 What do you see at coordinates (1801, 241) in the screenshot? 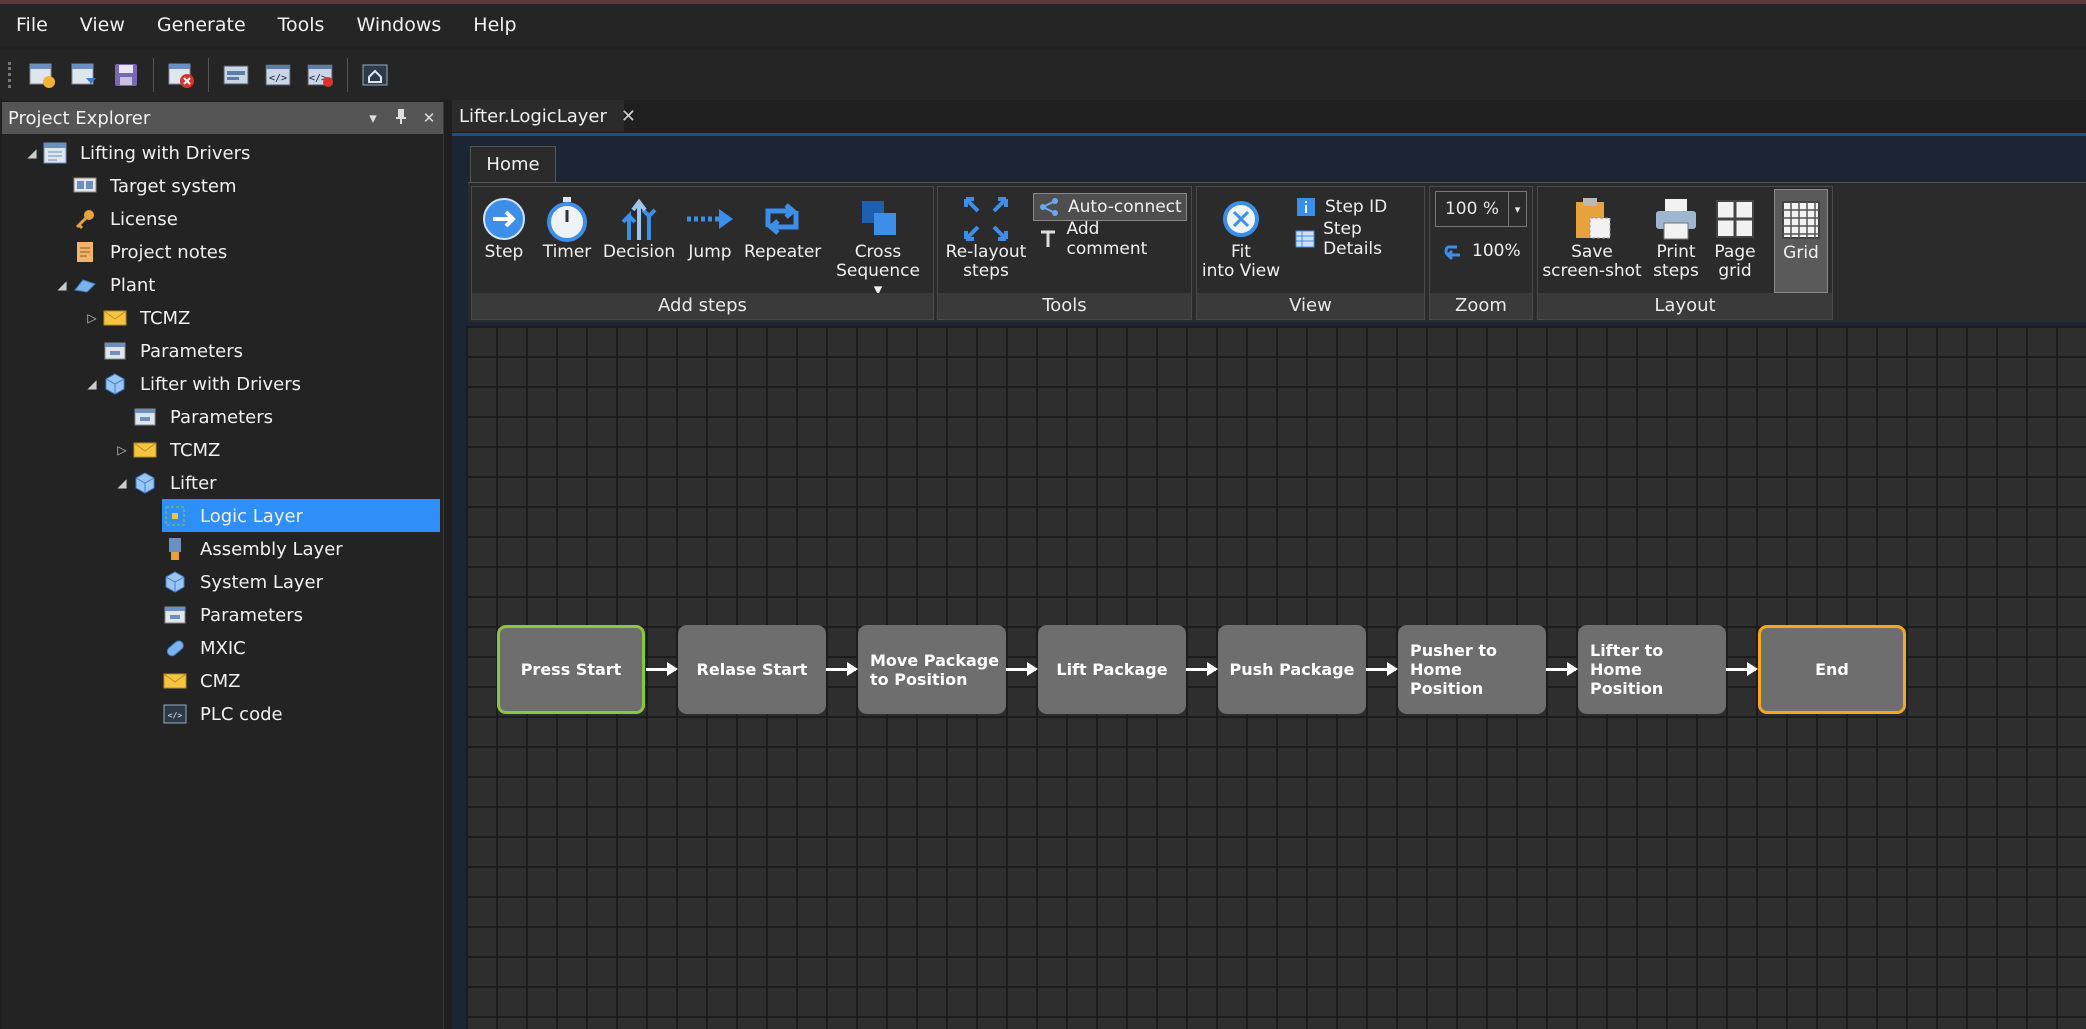
I see `grid-toggle-button: Grid` at bounding box center [1801, 241].